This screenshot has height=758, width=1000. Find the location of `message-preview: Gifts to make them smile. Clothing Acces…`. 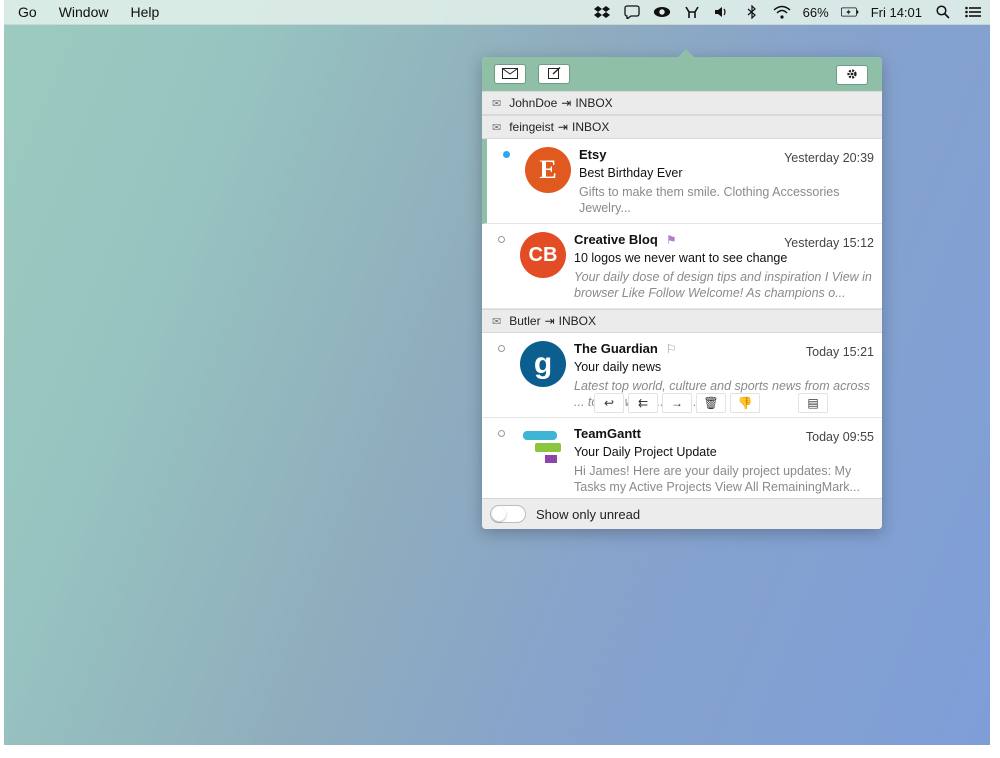

message-preview: Gifts to make them smile. Clothing Acces… is located at coordinates (709, 200).